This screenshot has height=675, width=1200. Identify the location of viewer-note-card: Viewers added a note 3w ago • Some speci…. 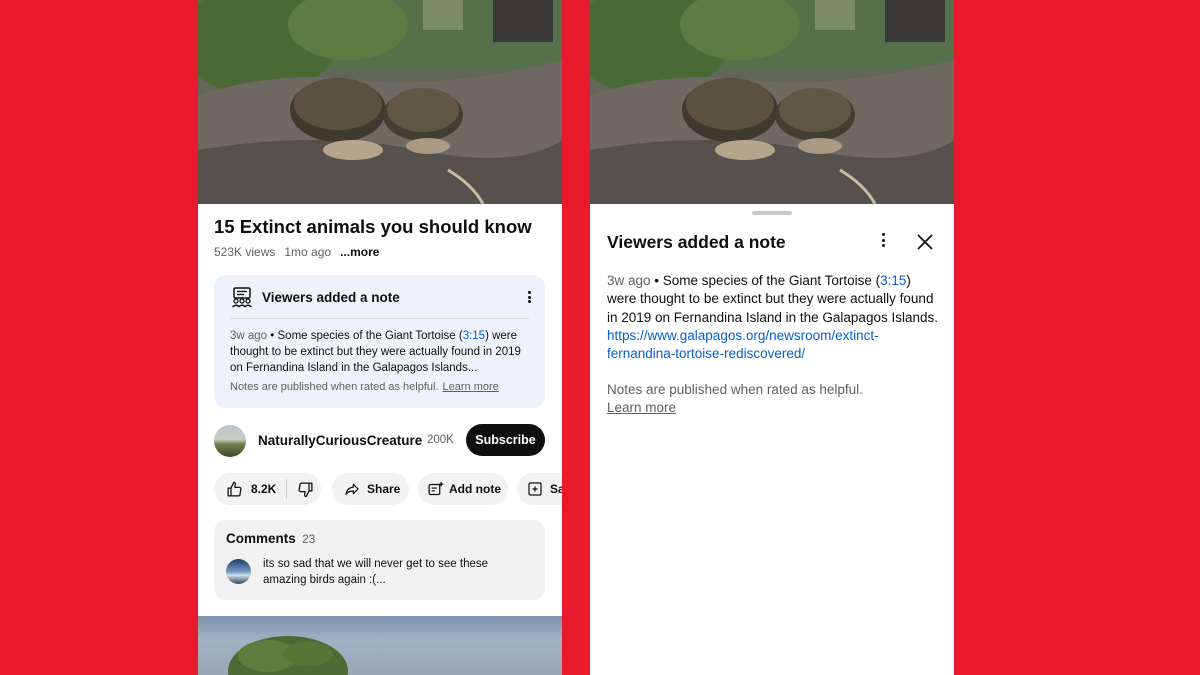
(379, 341).